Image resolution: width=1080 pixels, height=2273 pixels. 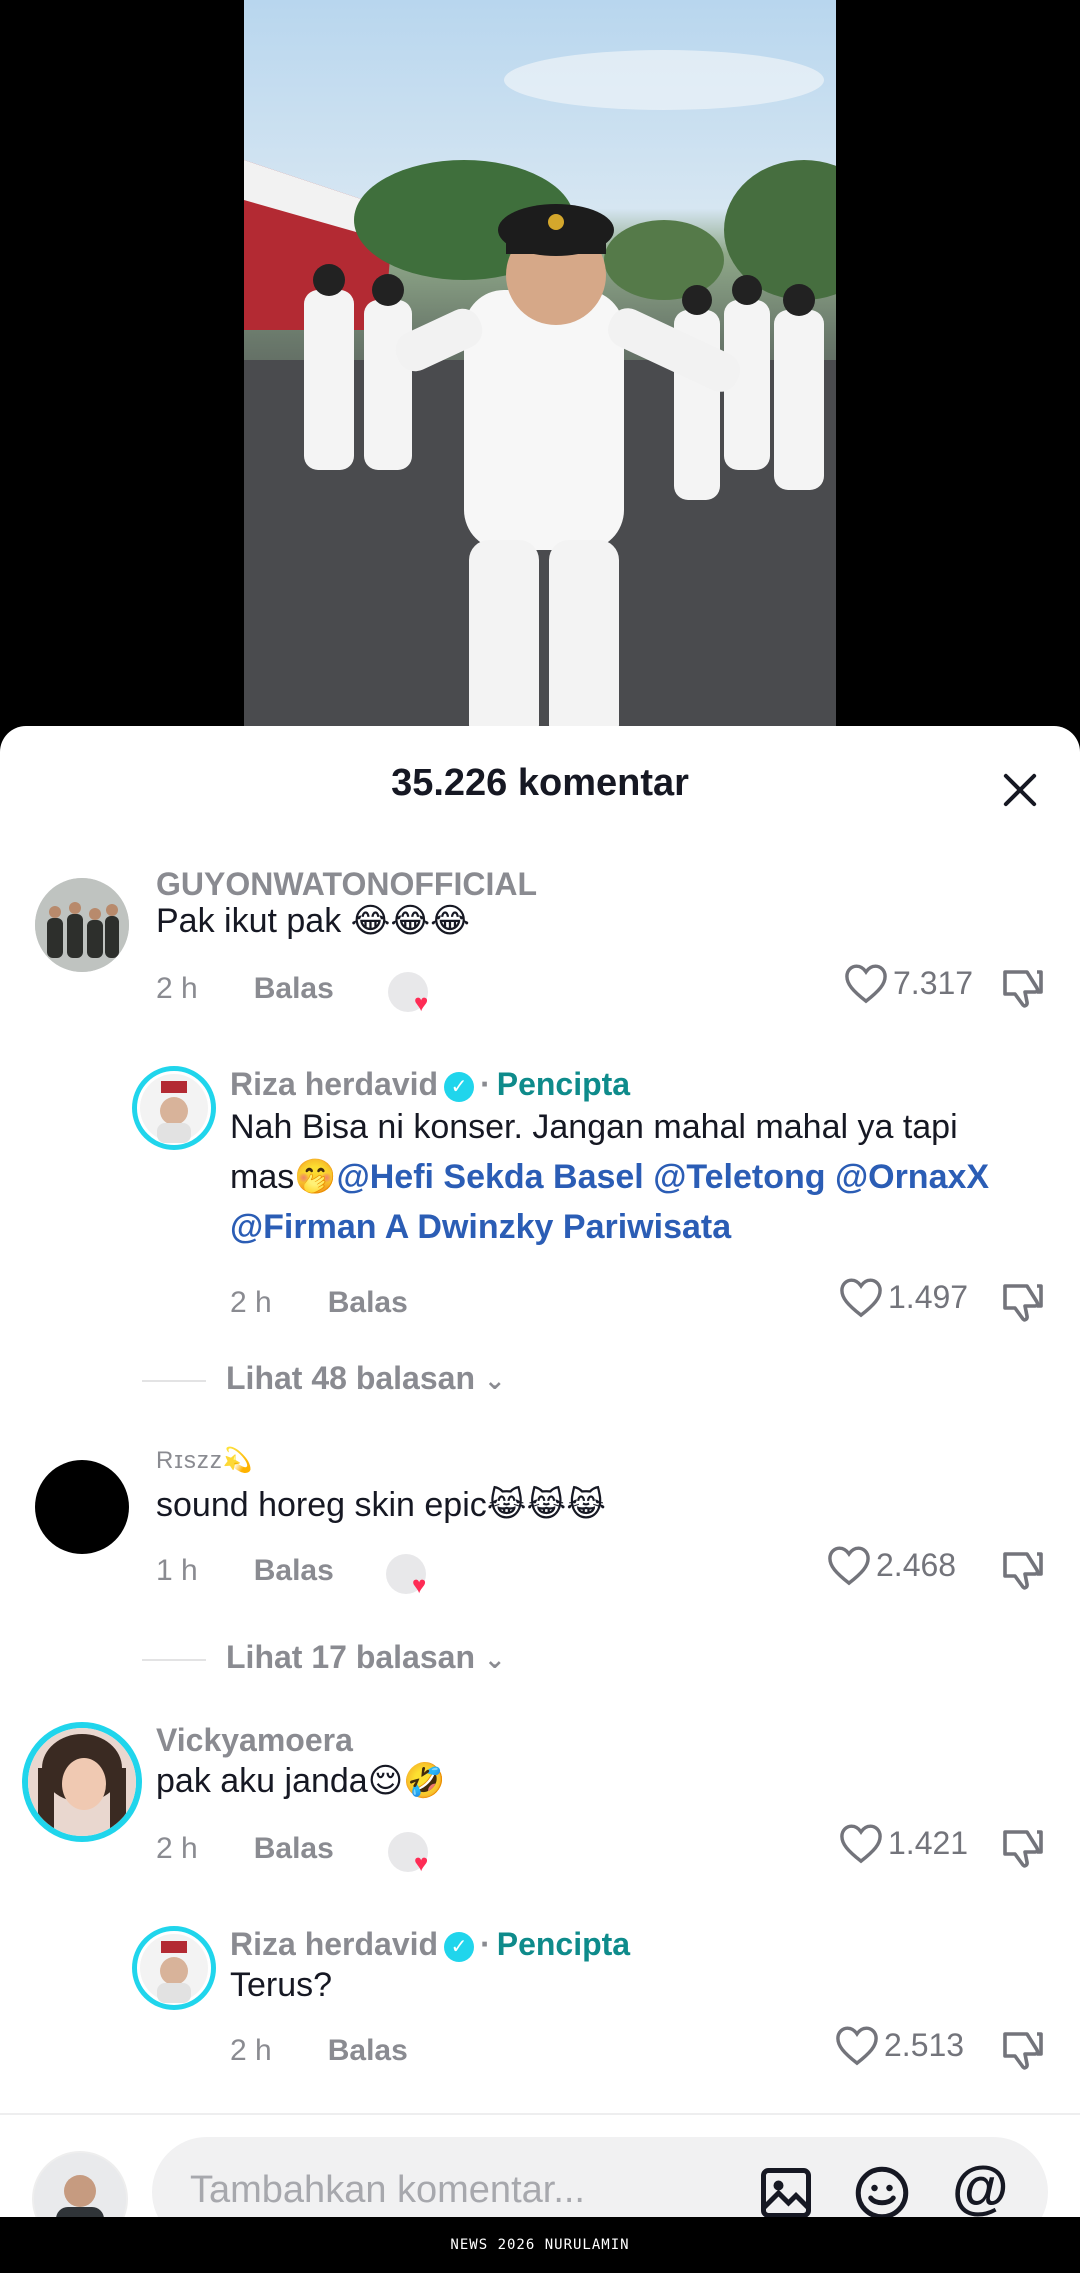 I want to click on comment-count-title: 35.226 komentar, so click(x=540, y=783).